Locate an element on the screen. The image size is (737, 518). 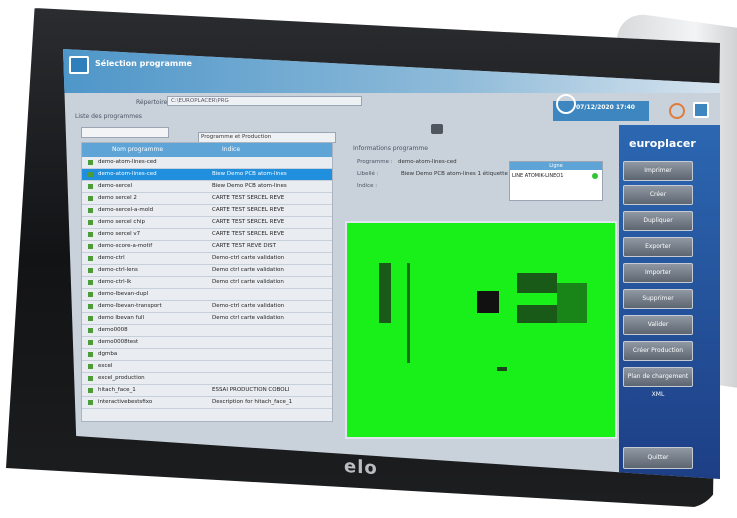
table-row: dgmba is located at coordinates (207, 355).